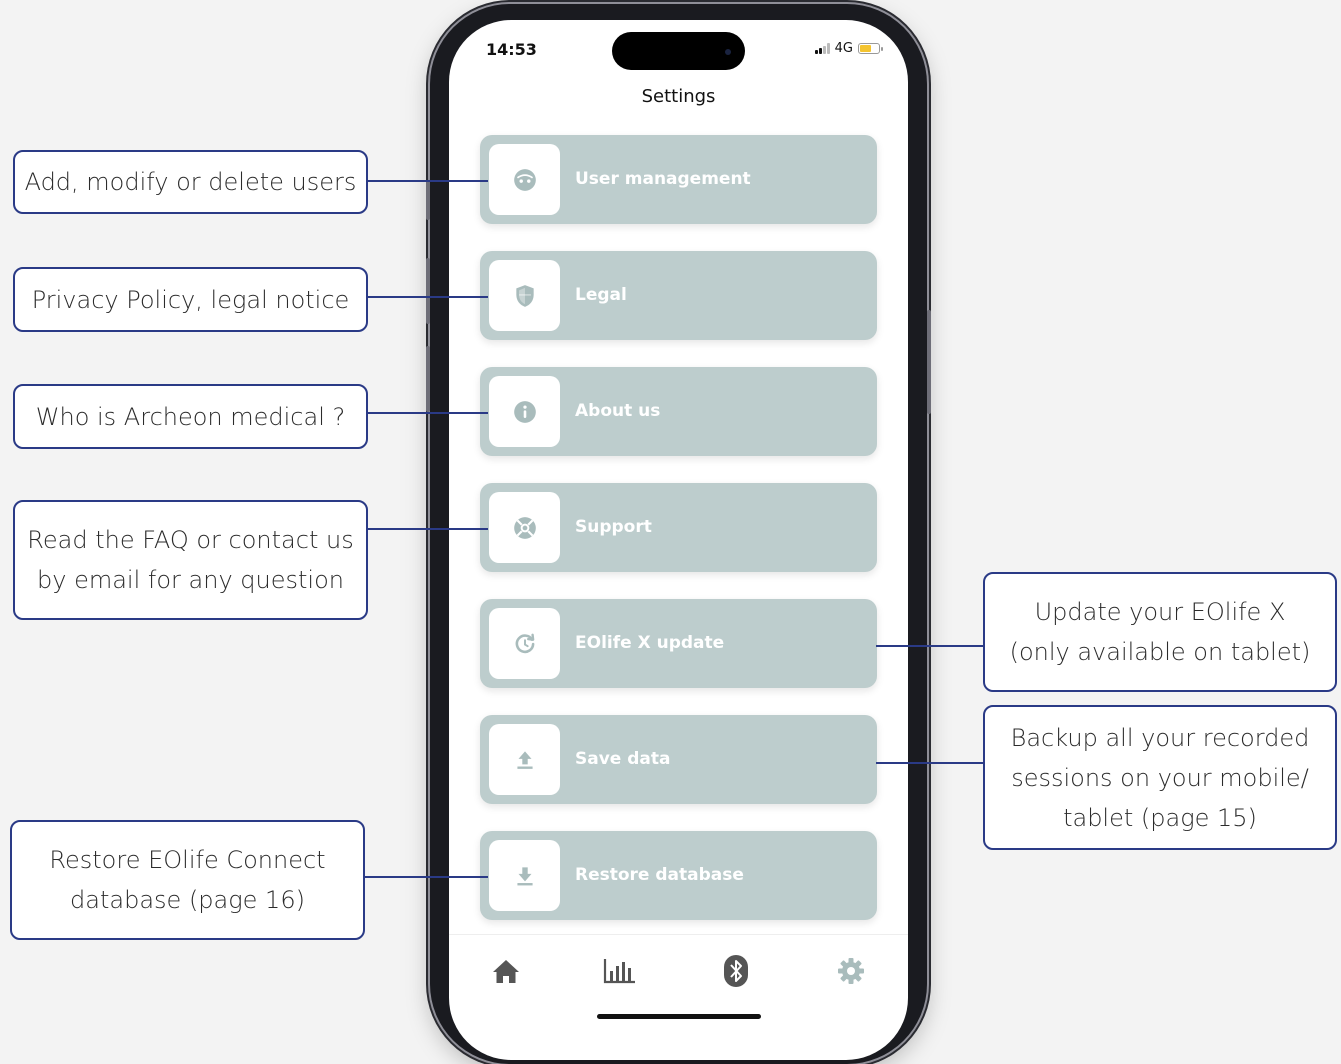 The height and width of the screenshot is (1064, 1341). Describe the element at coordinates (187, 900) in the screenshot. I see `callout-text: database (page 16)` at that location.